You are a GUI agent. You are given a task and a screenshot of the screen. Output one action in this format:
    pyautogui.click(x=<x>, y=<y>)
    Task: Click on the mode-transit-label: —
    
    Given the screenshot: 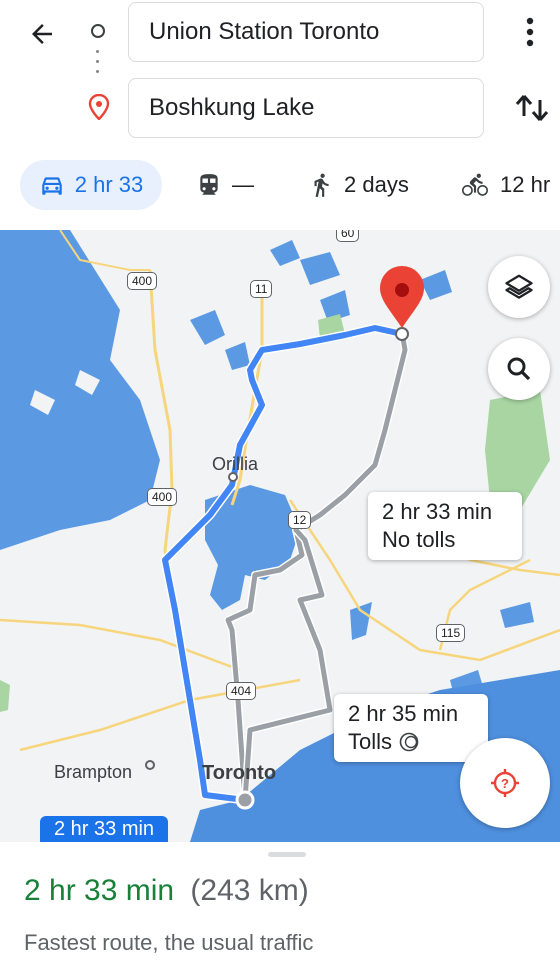 What is the action you would take?
    pyautogui.click(x=243, y=184)
    